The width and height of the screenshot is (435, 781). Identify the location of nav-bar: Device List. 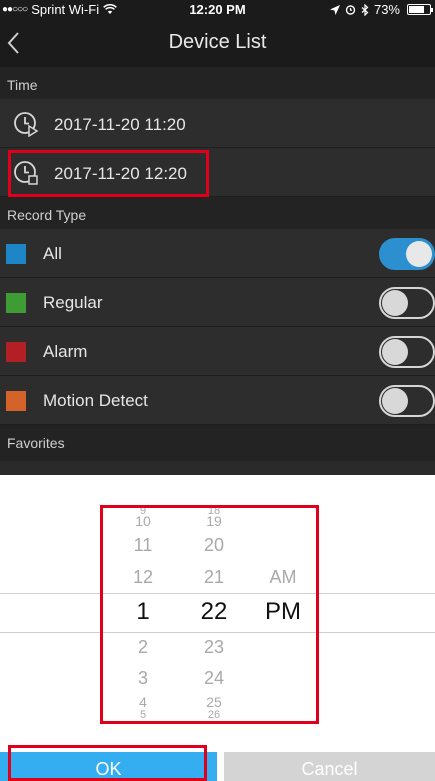
(217, 43).